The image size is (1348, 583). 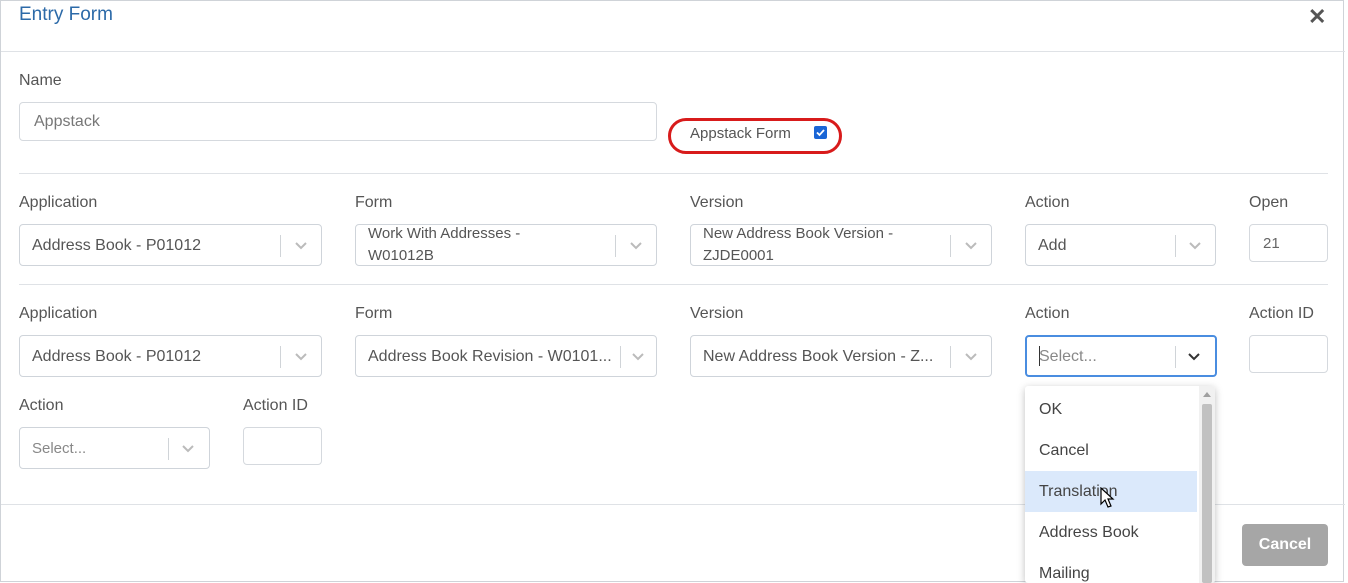 What do you see at coordinates (1047, 313) in the screenshot?
I see `row2-action-label: Action` at bounding box center [1047, 313].